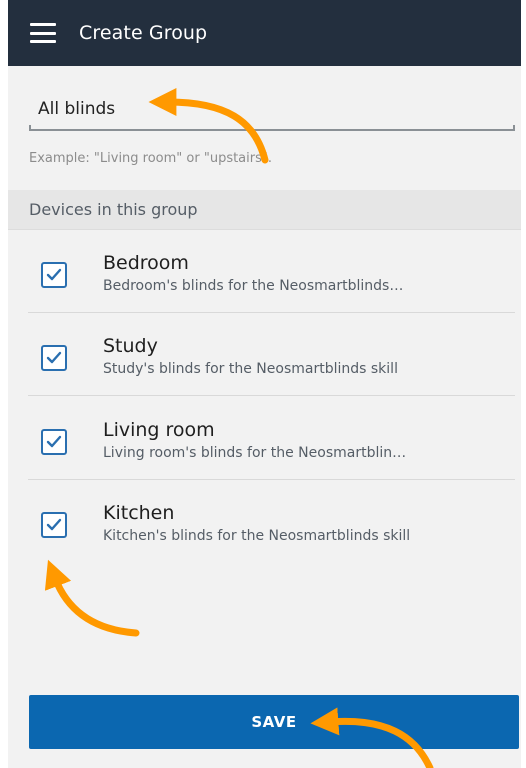  I want to click on group-name-helper-text: Example: "Living room" or "upstairs"., so click(150, 158).